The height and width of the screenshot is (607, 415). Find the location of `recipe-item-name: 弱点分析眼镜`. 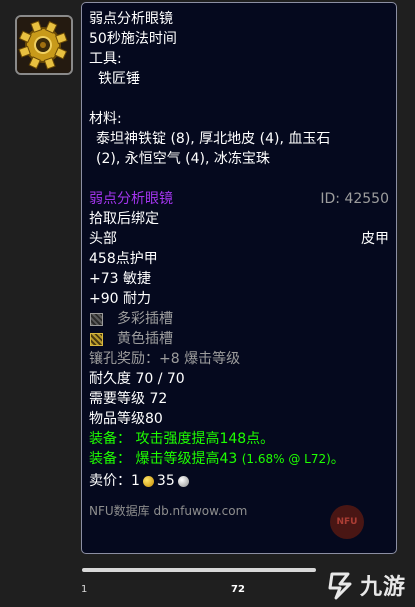

recipe-item-name: 弱点分析眼镜 is located at coordinates (239, 19).